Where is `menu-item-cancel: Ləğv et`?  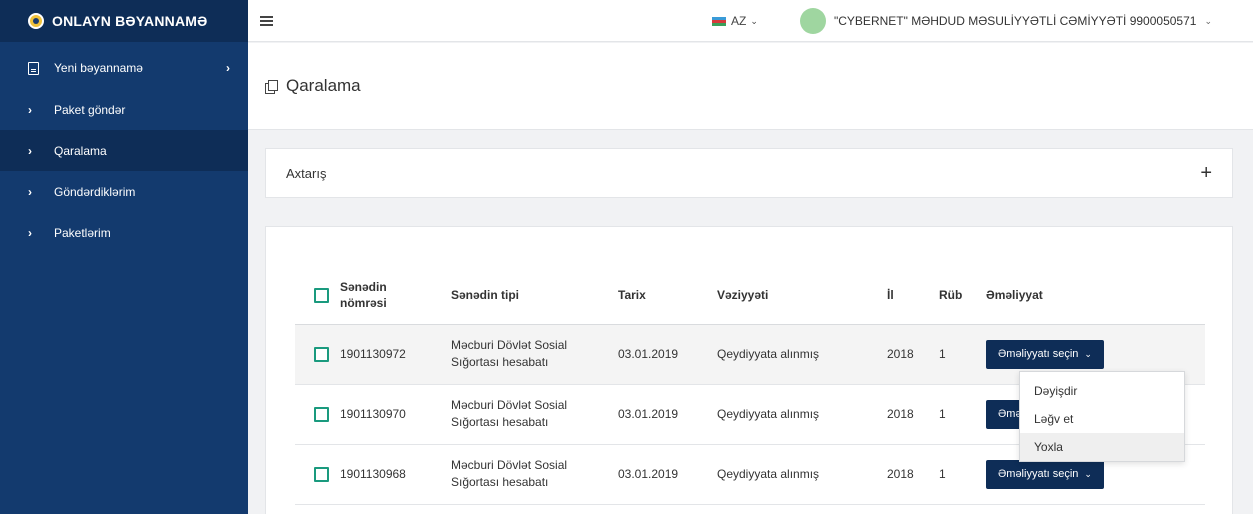
menu-item-cancel: Ləğv et is located at coordinates (1102, 419).